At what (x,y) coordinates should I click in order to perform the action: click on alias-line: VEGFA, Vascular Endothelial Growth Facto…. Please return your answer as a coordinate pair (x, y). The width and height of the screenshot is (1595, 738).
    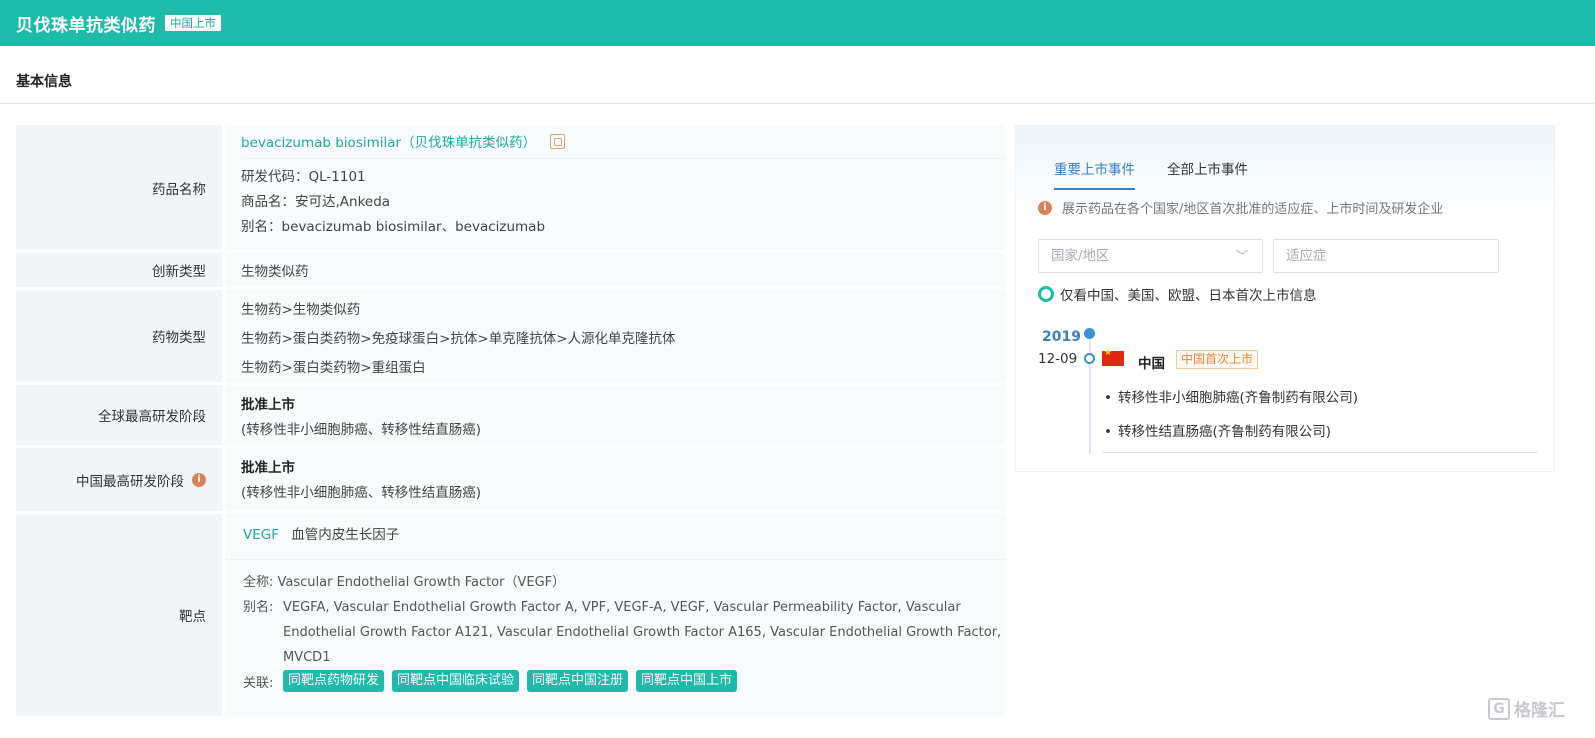
    Looking at the image, I should click on (622, 607).